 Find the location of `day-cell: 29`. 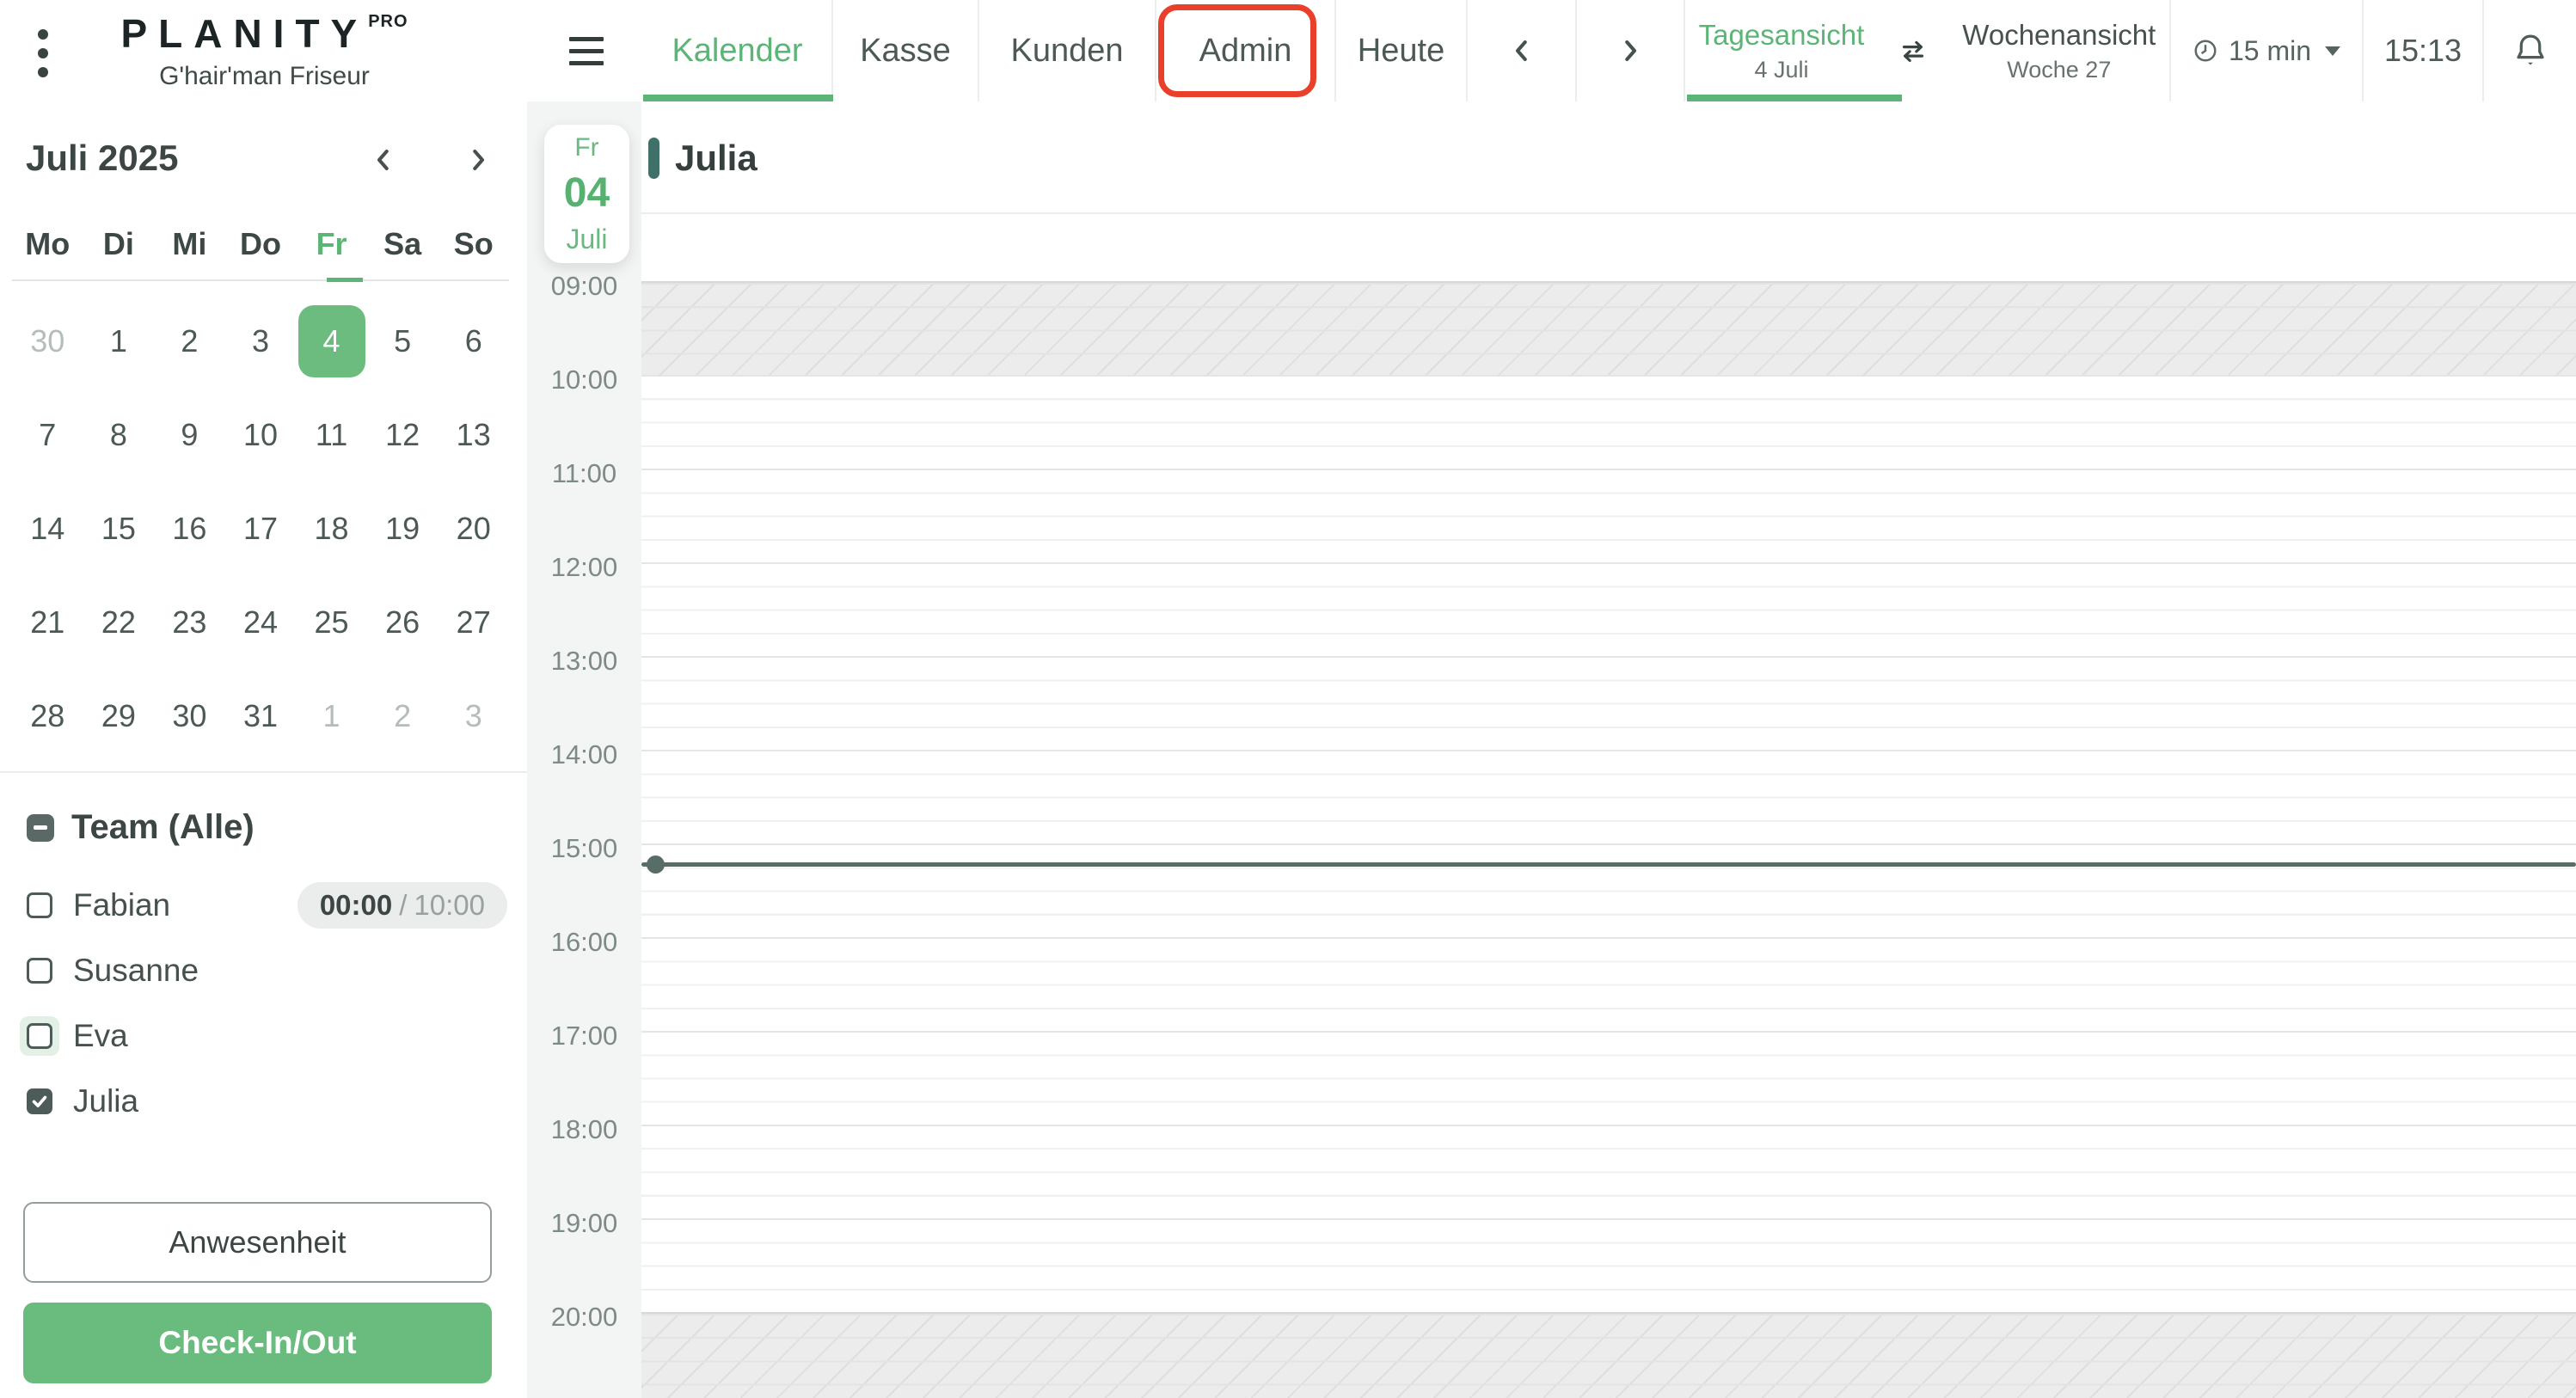

day-cell: 29 is located at coordinates (119, 716).